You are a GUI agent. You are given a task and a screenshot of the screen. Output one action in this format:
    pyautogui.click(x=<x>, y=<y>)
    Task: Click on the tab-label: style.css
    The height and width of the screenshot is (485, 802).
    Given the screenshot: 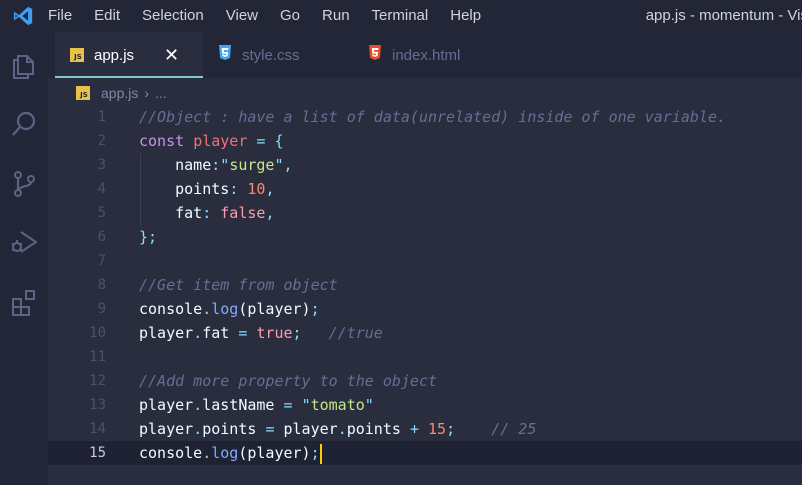 What is the action you would take?
    pyautogui.click(x=271, y=55)
    